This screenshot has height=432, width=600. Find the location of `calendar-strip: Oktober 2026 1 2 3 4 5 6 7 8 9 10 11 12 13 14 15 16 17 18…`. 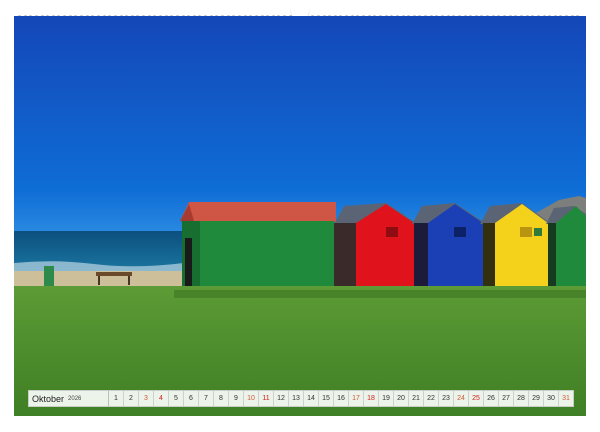

calendar-strip: Oktober 2026 1 2 3 4 5 6 7 8 9 10 11 12 13 14 15 16 17 18… is located at coordinates (301, 398).